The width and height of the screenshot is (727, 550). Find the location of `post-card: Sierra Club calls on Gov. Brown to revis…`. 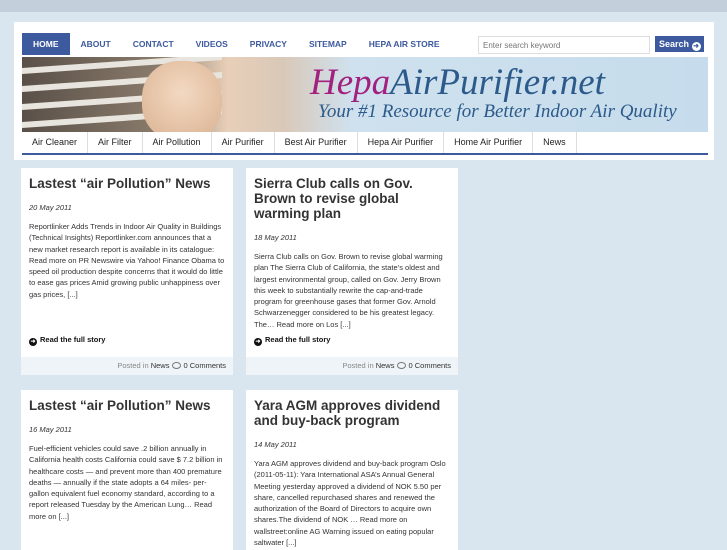

post-card: Sierra Club calls on Gov. Brown to revis… is located at coordinates (352, 271).